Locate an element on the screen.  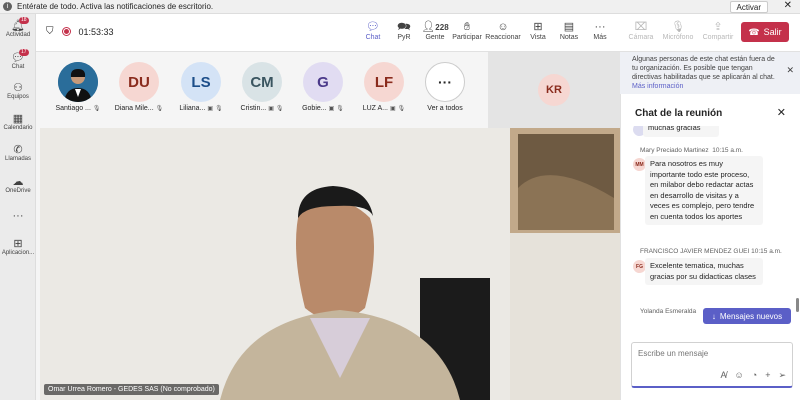
calendar-icon: ▦ is located at coordinates (18, 119).